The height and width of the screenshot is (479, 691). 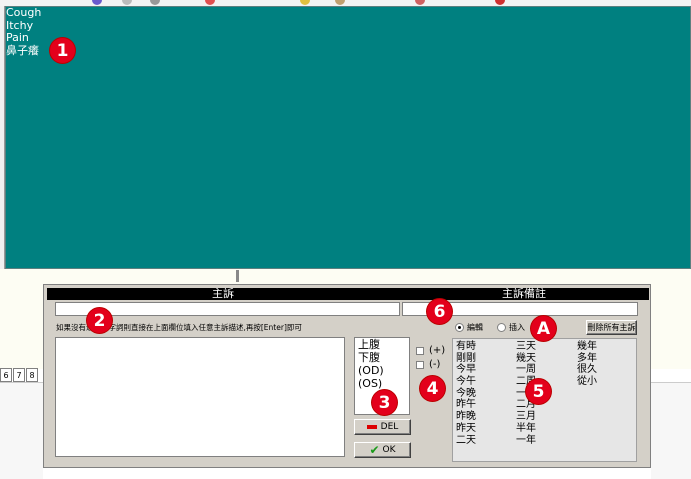 What do you see at coordinates (466, 417) in the screenshot?
I see `time-item: 昨晚` at bounding box center [466, 417].